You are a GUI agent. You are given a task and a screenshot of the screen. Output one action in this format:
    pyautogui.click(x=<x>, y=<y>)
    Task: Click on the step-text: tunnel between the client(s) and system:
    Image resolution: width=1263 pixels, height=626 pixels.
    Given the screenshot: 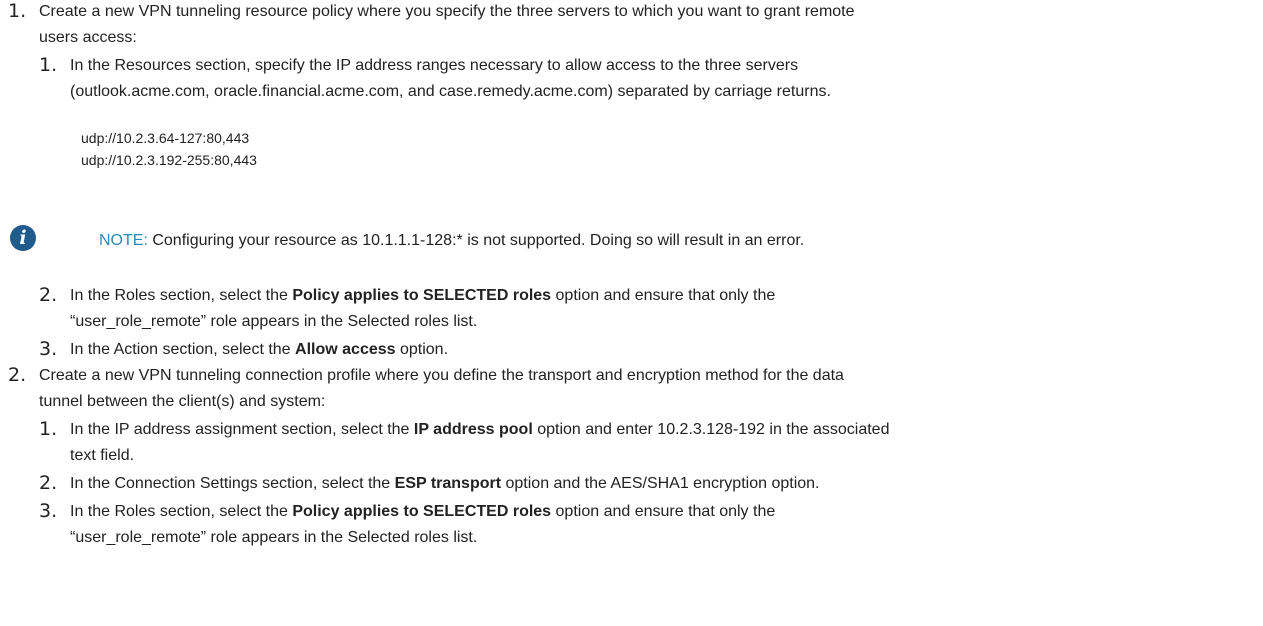 What is the action you would take?
    pyautogui.click(x=182, y=401)
    